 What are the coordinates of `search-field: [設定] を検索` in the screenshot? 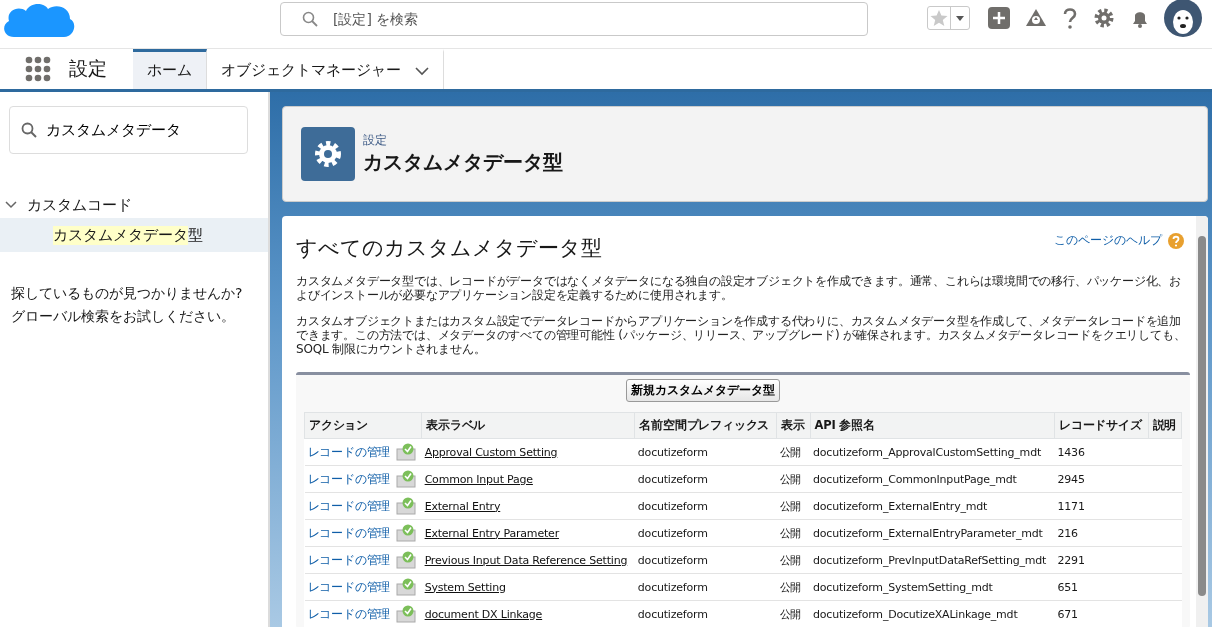 It's located at (574, 19).